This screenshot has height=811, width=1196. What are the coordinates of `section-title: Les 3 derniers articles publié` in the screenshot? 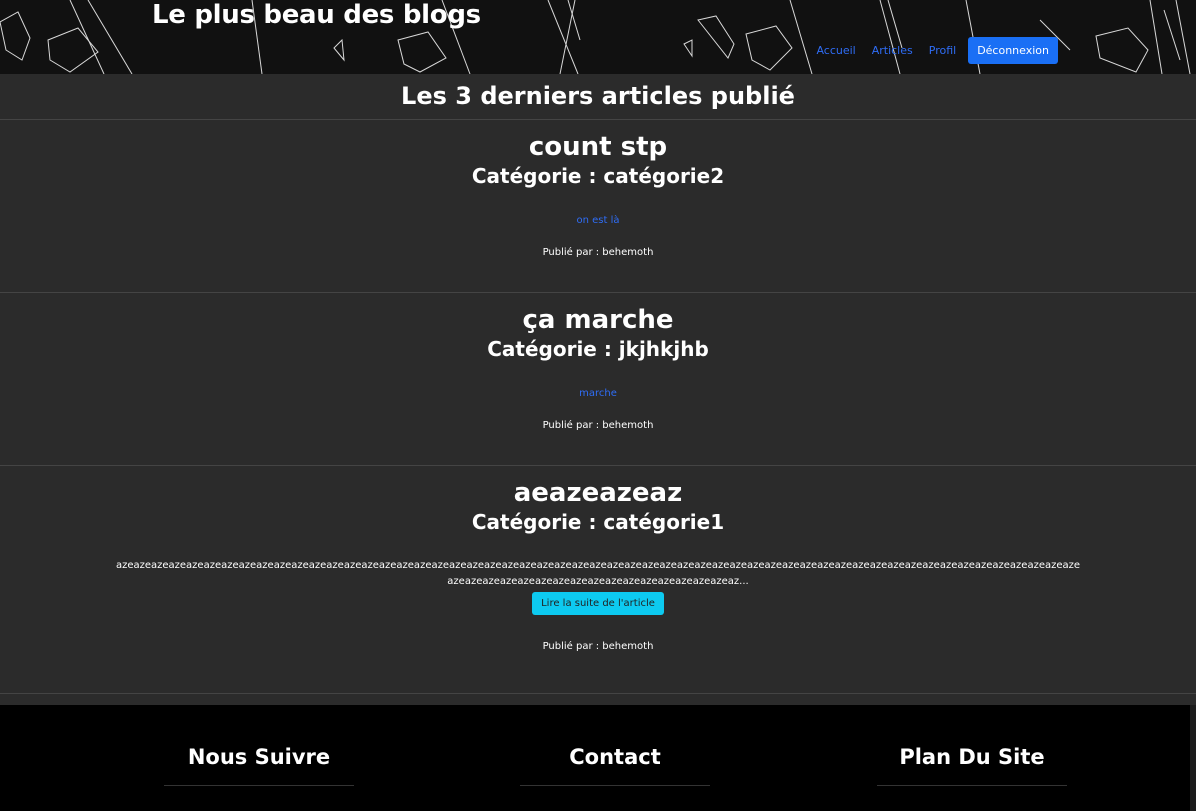 It's located at (598, 97).